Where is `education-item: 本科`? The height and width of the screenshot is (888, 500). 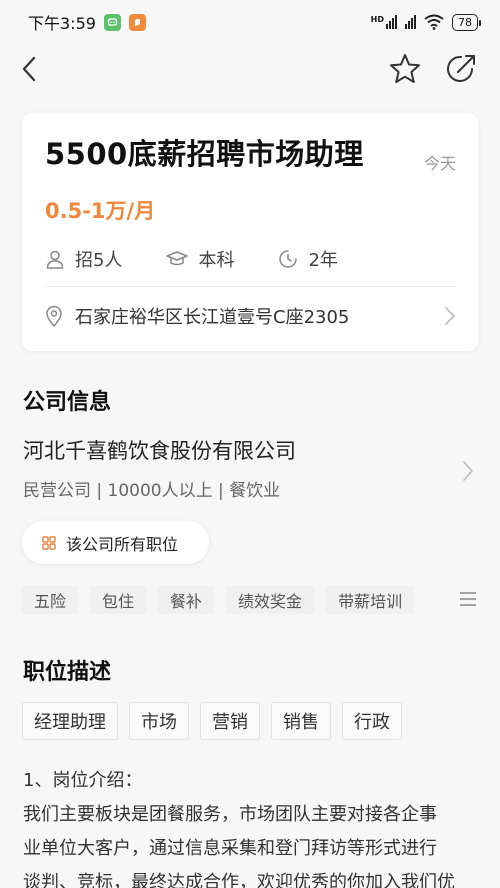 education-item: 本科 is located at coordinates (200, 259).